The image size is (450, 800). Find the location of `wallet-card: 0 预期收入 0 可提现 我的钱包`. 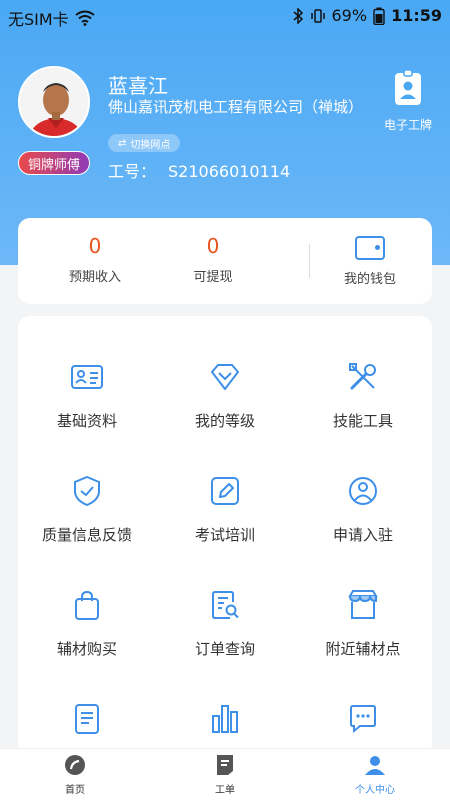

wallet-card: 0 预期收入 0 可提现 我的钱包 is located at coordinates (225, 261).